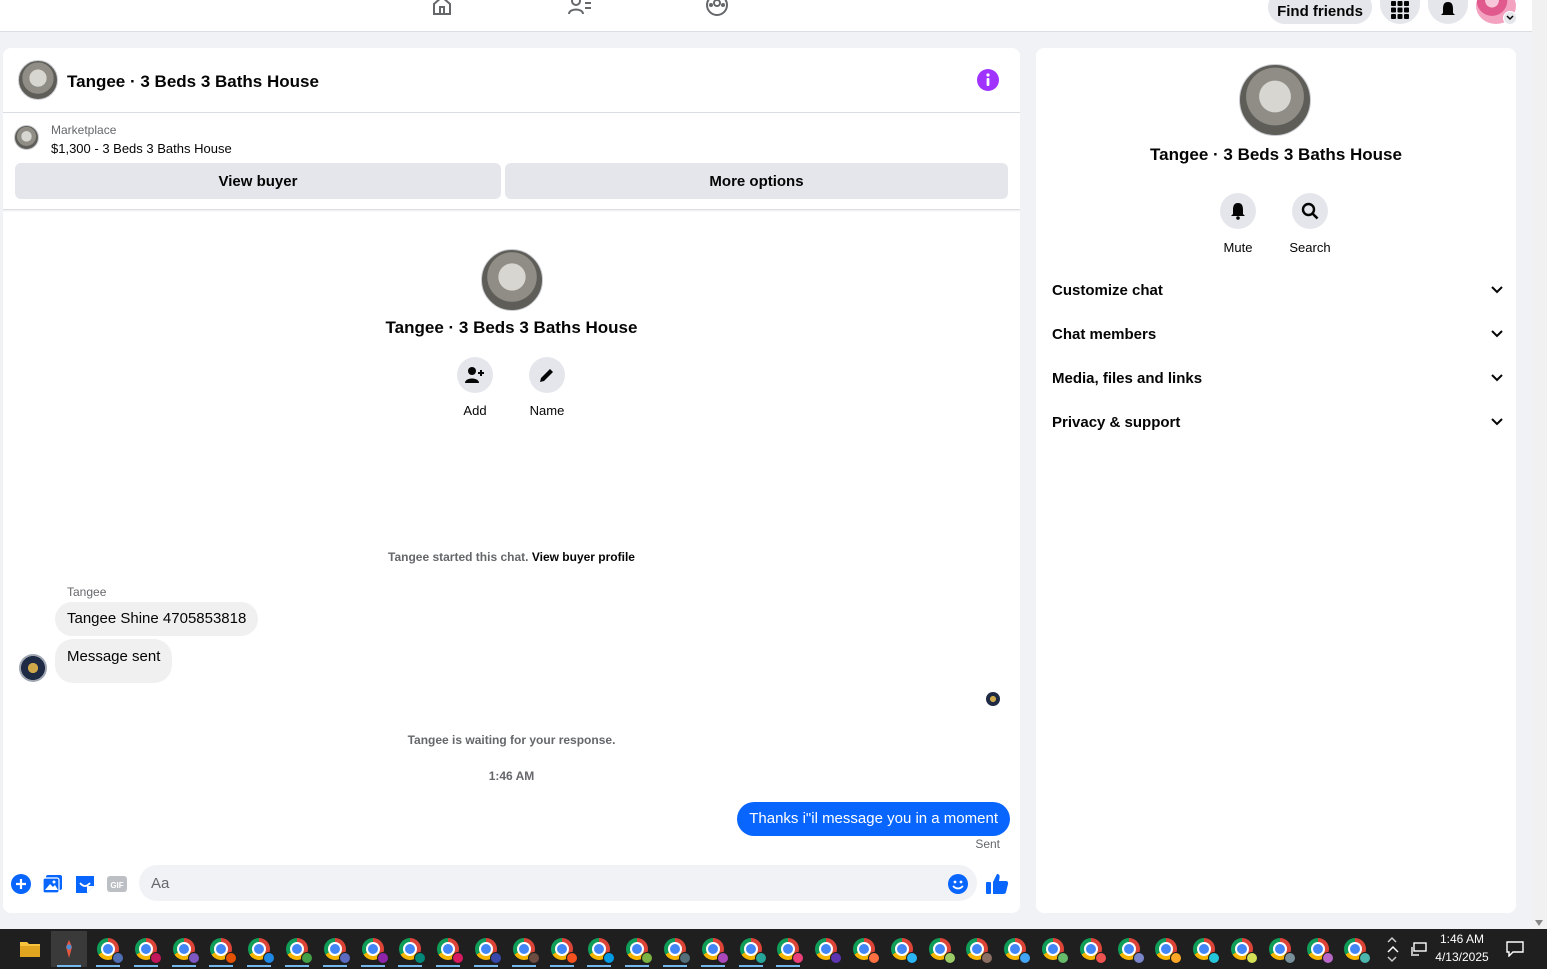  What do you see at coordinates (1462, 939) in the screenshot?
I see `taskbar-time: 1:46 AM` at bounding box center [1462, 939].